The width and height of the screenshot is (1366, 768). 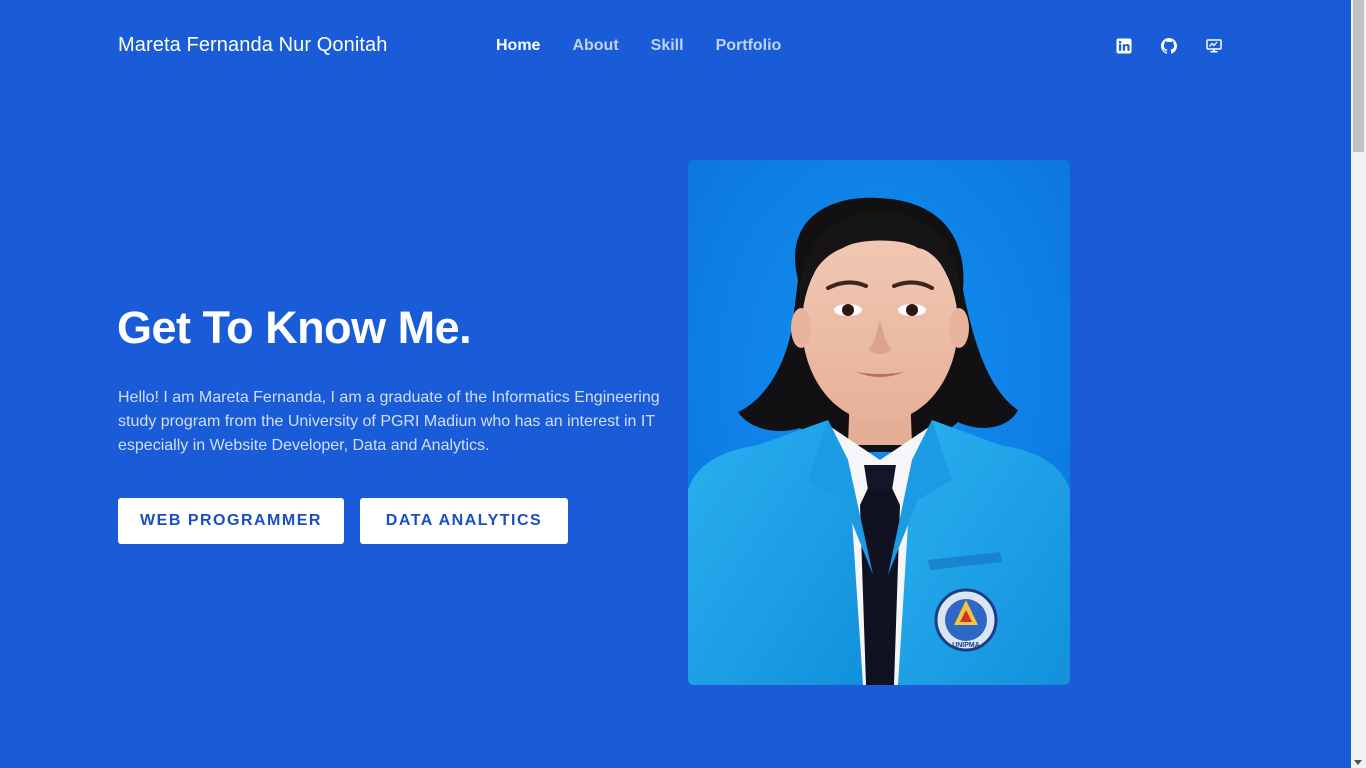 What do you see at coordinates (1214, 46) in the screenshot?
I see `monitor-icon` at bounding box center [1214, 46].